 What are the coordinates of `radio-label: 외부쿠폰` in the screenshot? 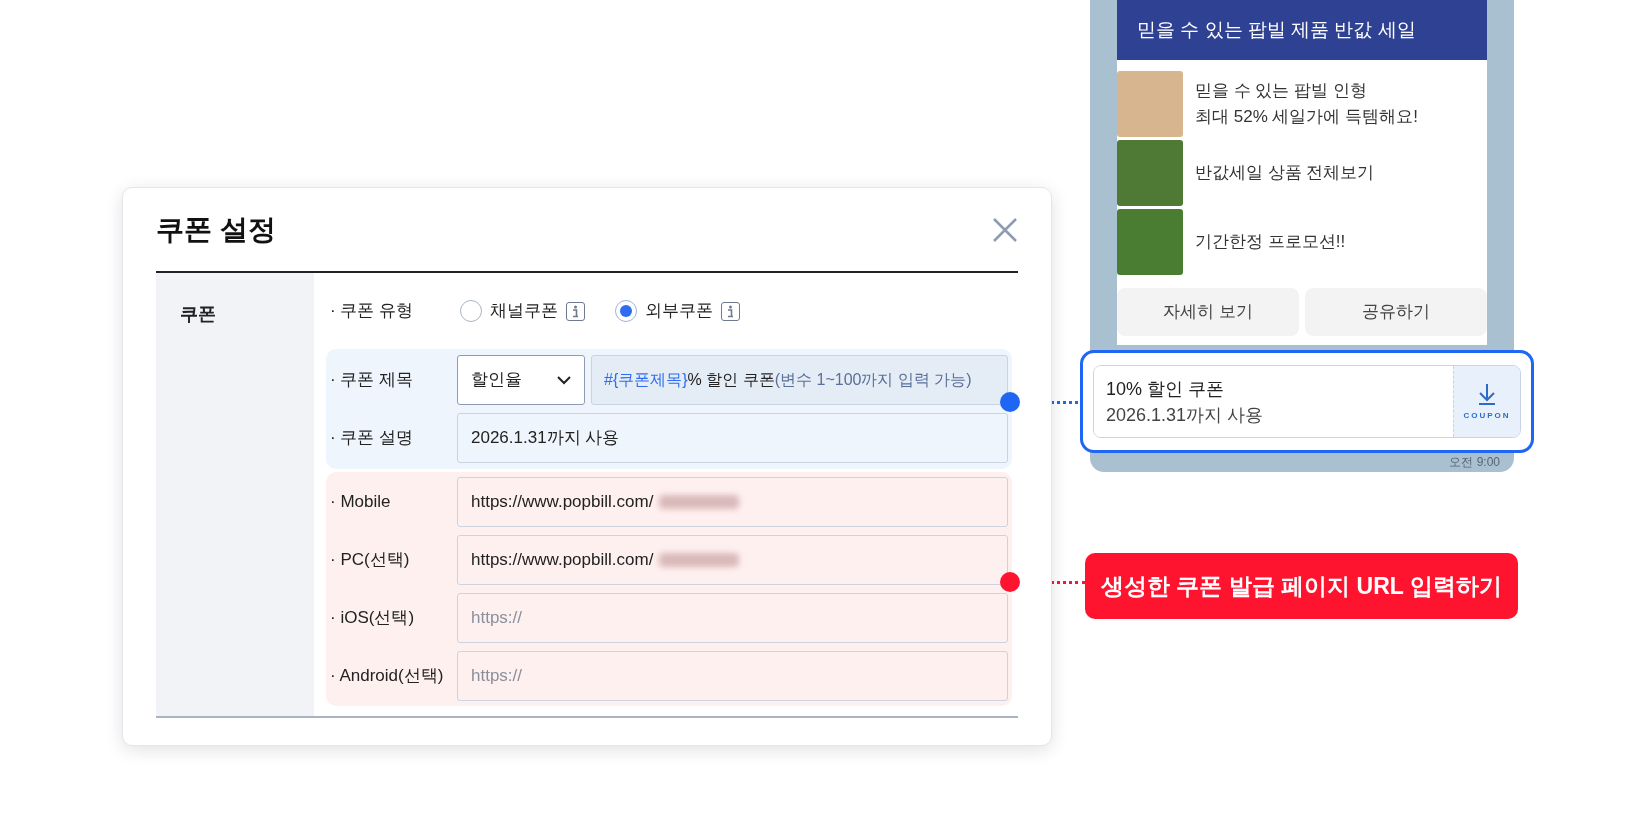 It's located at (679, 311).